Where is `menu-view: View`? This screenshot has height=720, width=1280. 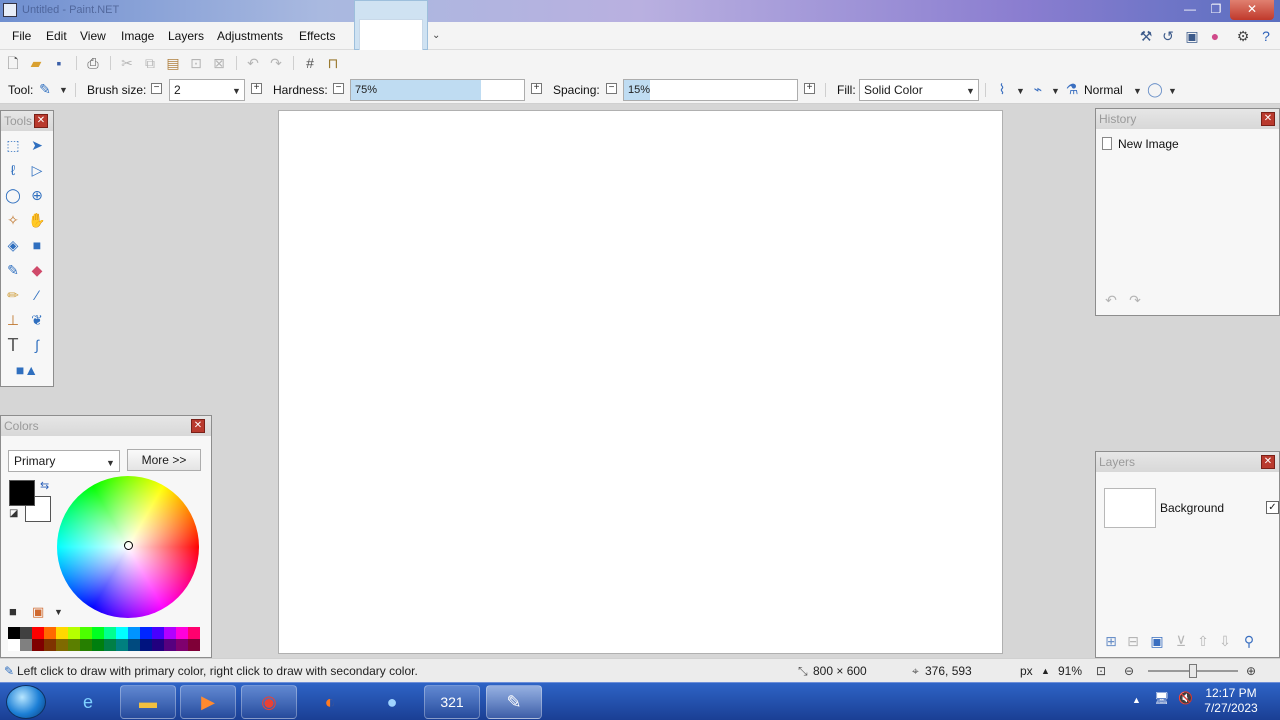
menu-view: View is located at coordinates (93, 36).